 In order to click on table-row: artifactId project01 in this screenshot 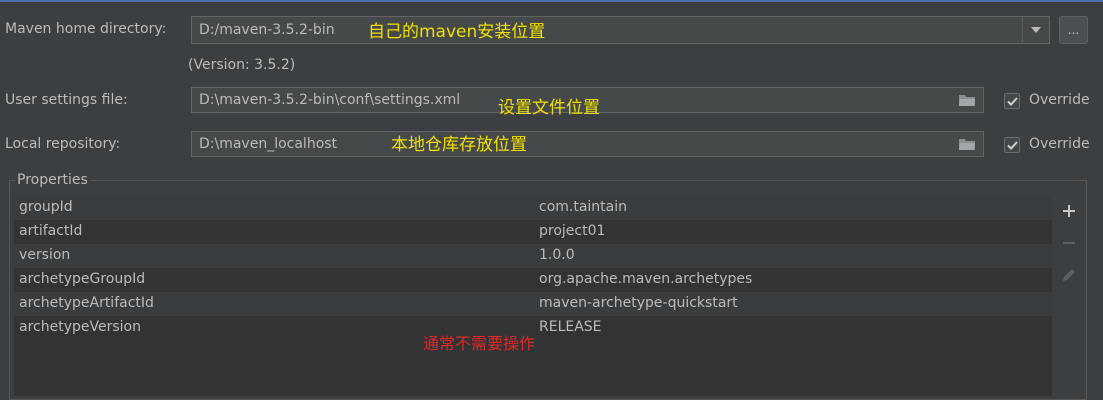, I will do `click(533, 232)`.